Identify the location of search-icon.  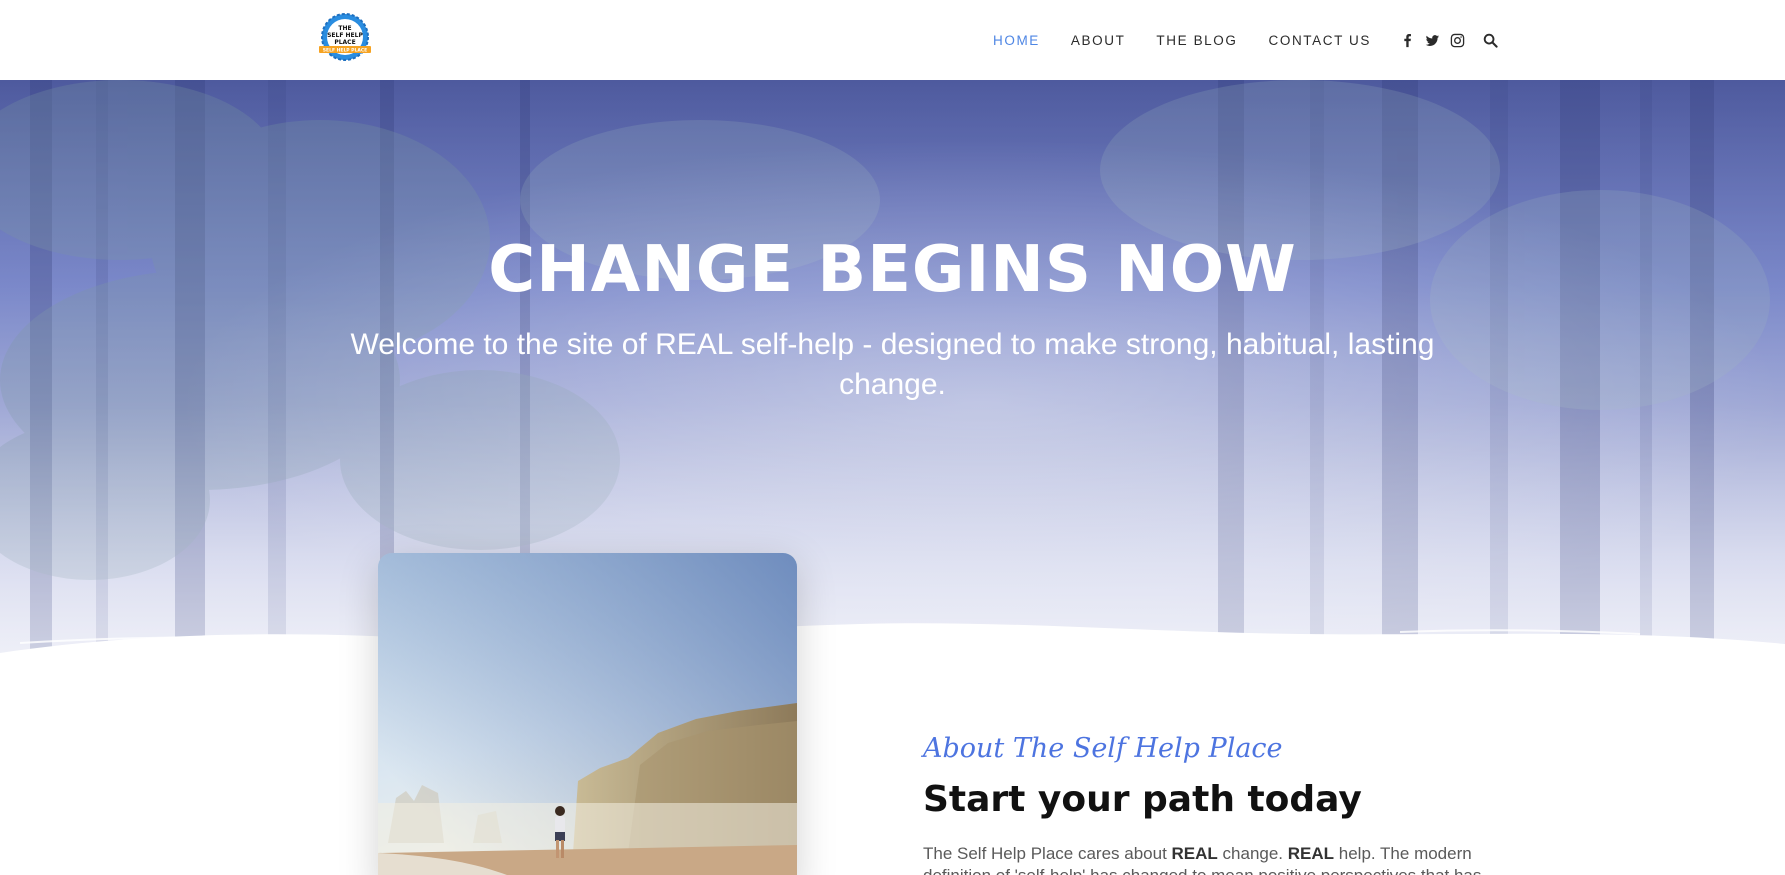
(1490, 40).